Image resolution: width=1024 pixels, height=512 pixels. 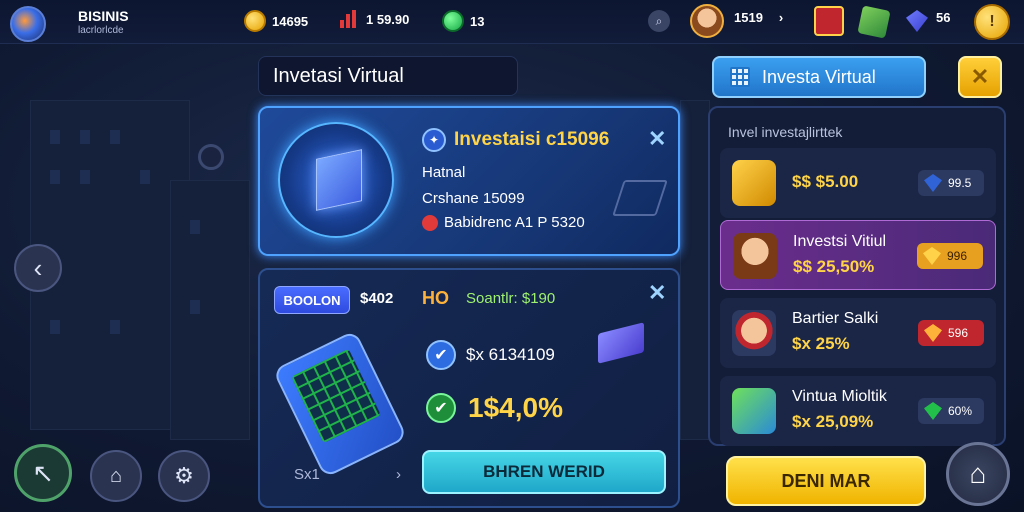 What do you see at coordinates (950, 256) in the screenshot?
I see `item-chip: 996` at bounding box center [950, 256].